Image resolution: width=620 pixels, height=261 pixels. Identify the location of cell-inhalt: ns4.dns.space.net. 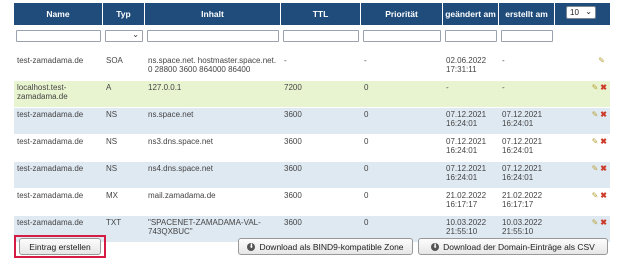
(213, 174).